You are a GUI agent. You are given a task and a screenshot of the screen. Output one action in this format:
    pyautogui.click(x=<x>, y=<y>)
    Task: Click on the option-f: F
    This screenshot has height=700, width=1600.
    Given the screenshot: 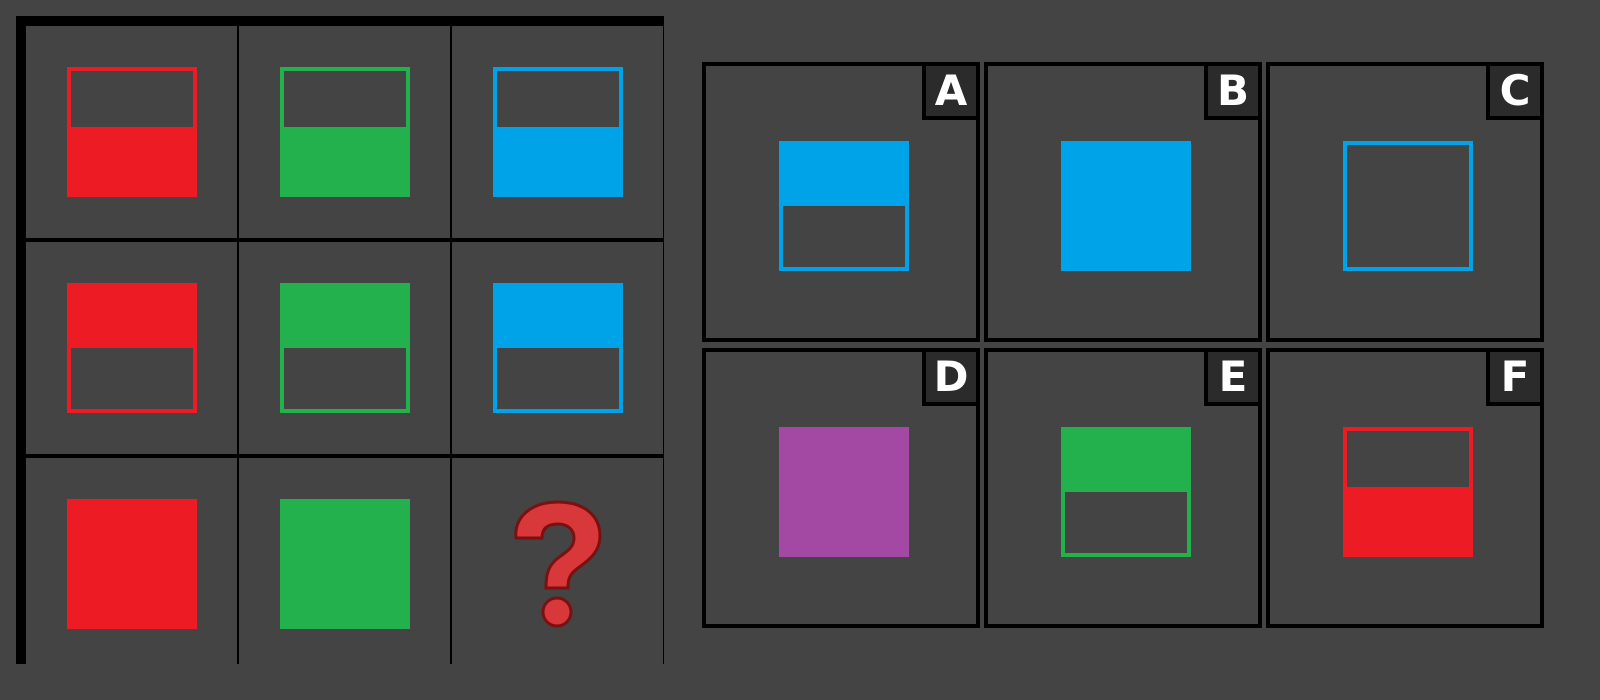 What is the action you would take?
    pyautogui.click(x=1405, y=488)
    